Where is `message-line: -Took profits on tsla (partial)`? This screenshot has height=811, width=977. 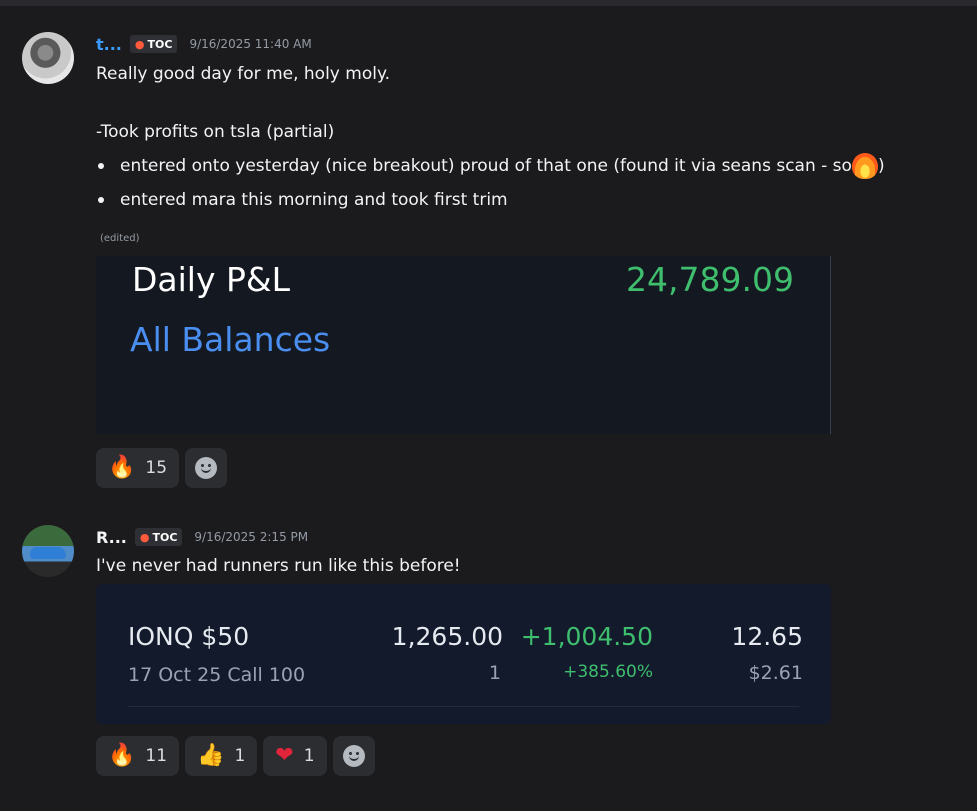 message-line: -Took profits on tsla (partial) is located at coordinates (215, 132).